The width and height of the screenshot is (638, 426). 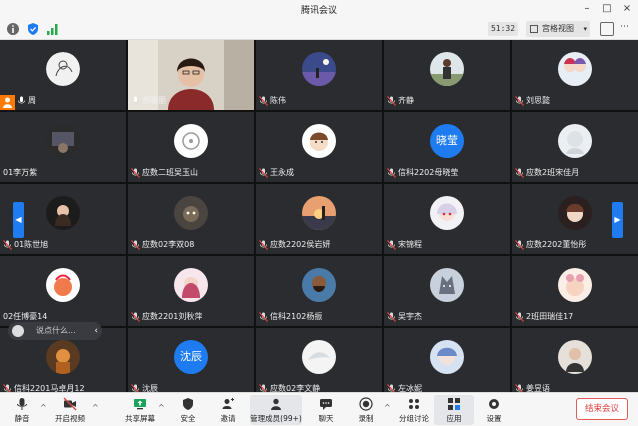 I want to click on participant-name-label: 王永成, so click(x=282, y=172).